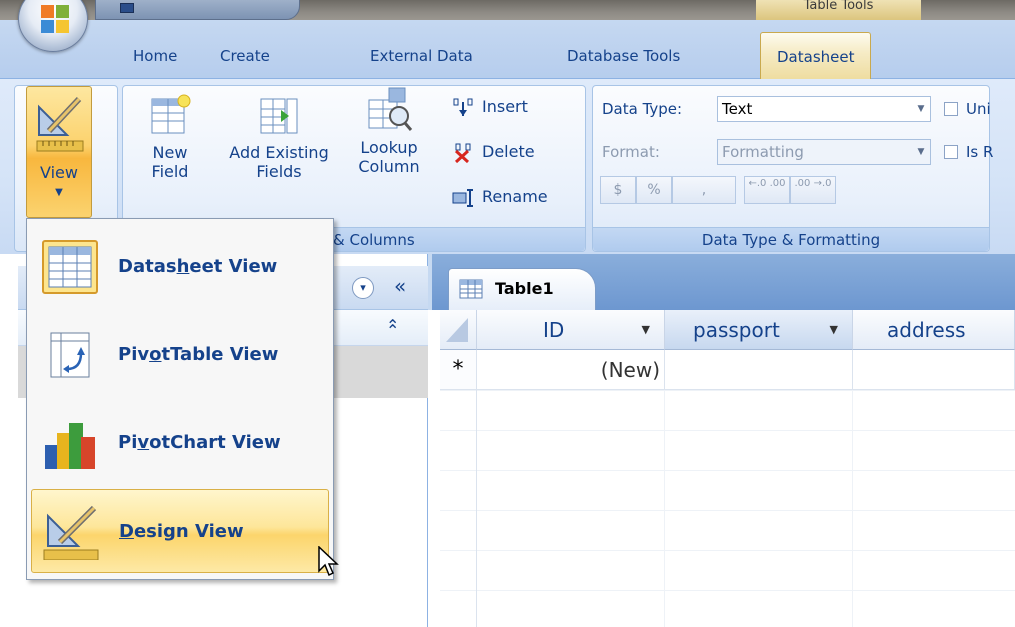 Image resolution: width=1015 pixels, height=627 pixels. What do you see at coordinates (618, 190) in the screenshot?
I see `currency-format-button: $` at bounding box center [618, 190].